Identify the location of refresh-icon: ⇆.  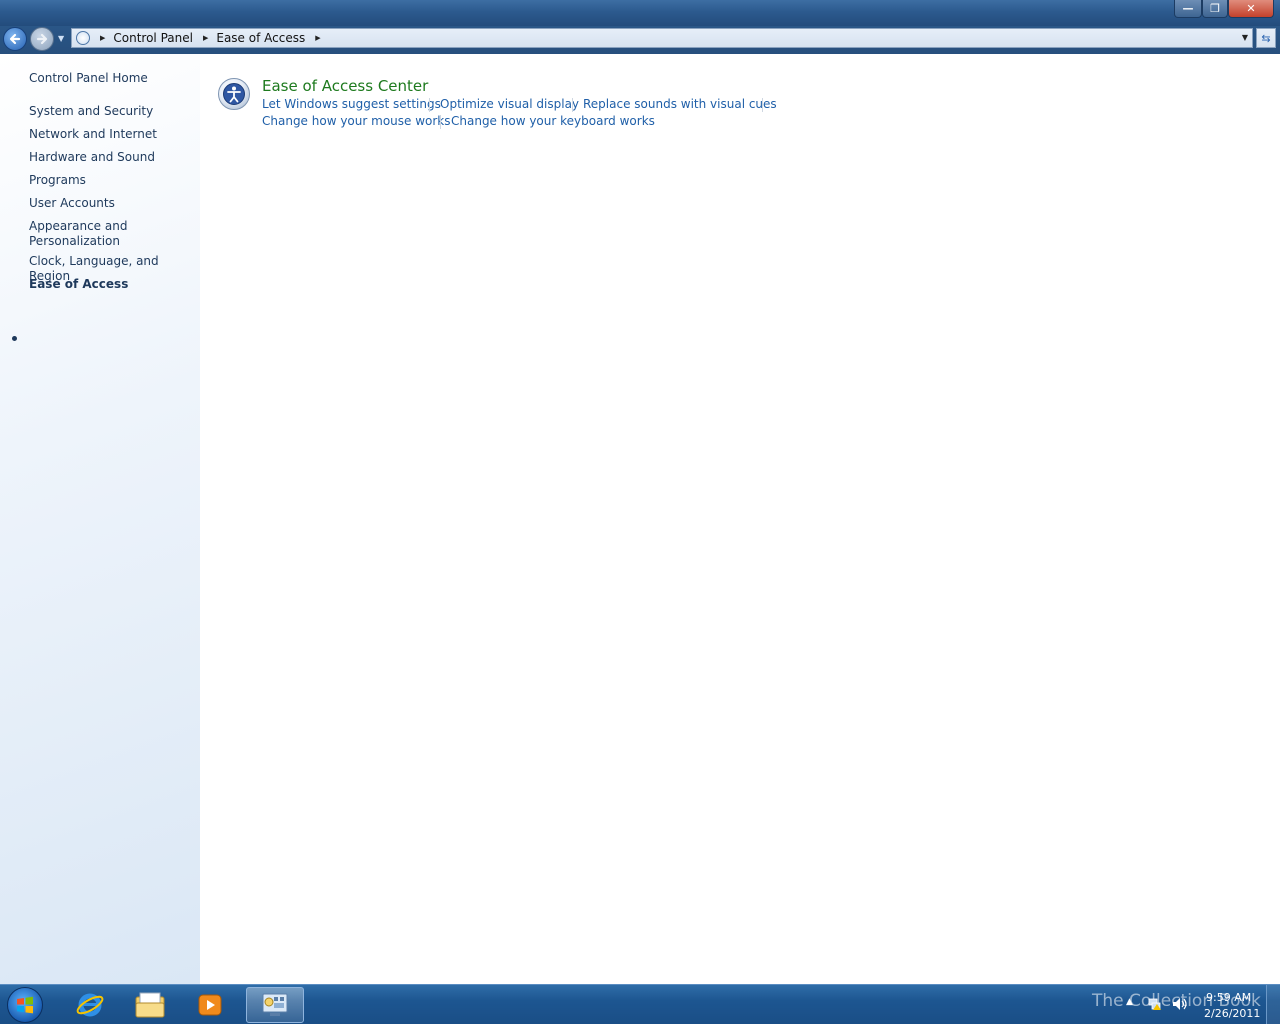
(1266, 38).